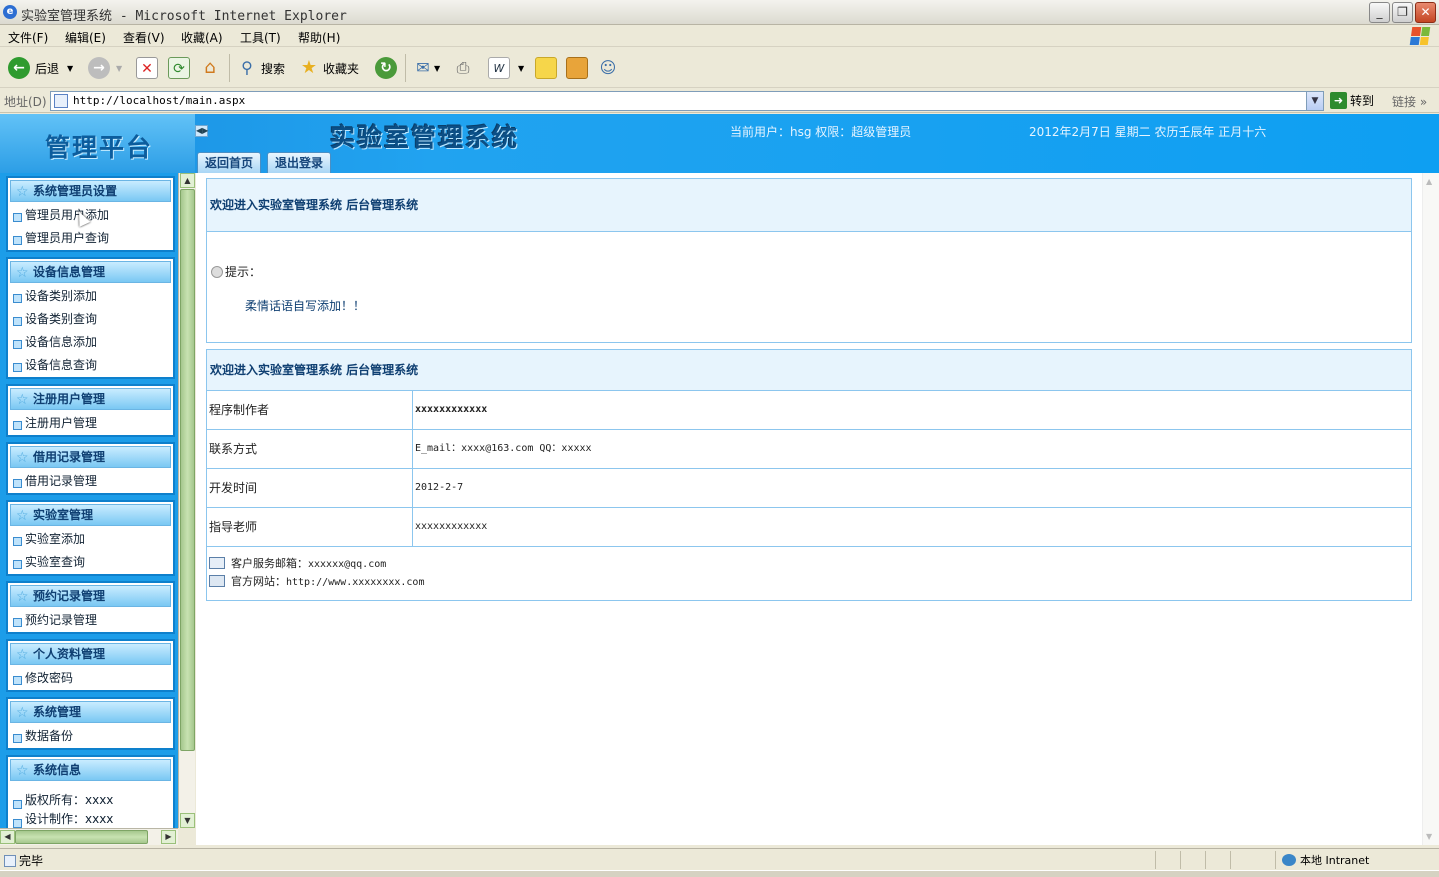 The width and height of the screenshot is (1439, 877). I want to click on sidebar-group-header: ☆ 系统信息, so click(90, 770).